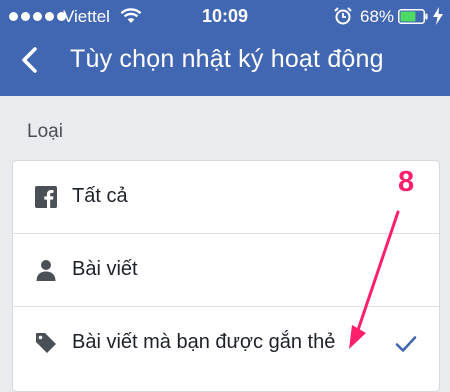 This screenshot has width=450, height=392. What do you see at coordinates (377, 16) in the screenshot?
I see `battery-percentage: 68%` at bounding box center [377, 16].